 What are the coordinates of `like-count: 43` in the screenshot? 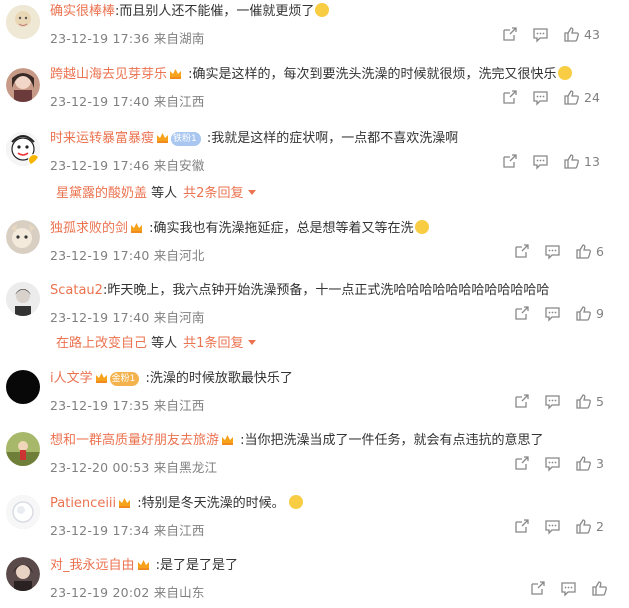 It's located at (592, 34).